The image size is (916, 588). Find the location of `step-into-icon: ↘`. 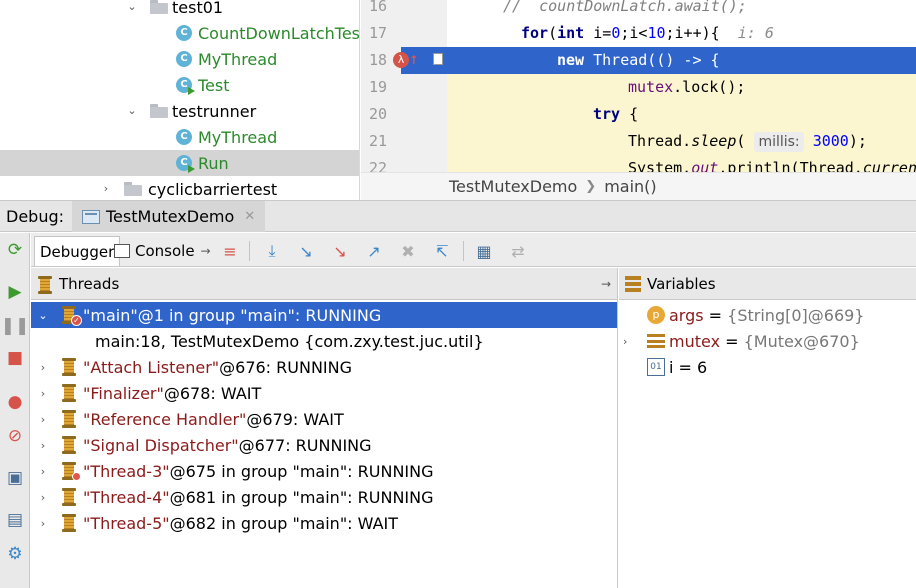

step-into-icon: ↘ is located at coordinates (306, 251).